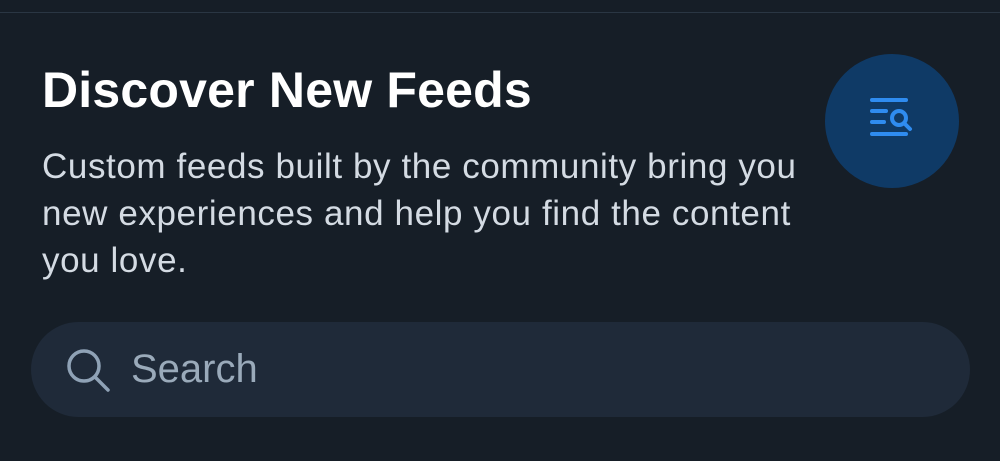 The image size is (1000, 461). I want to click on feed-search-icon, so click(892, 121).